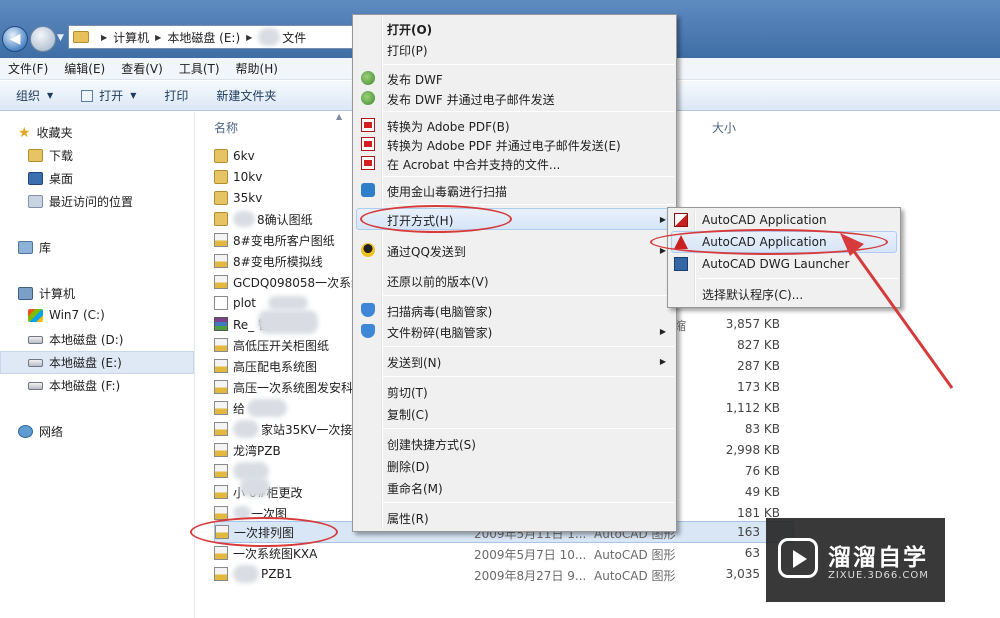 The width and height of the screenshot is (1000, 618). Describe the element at coordinates (436, 219) in the screenshot. I see `annotation-ring-open-with` at that location.